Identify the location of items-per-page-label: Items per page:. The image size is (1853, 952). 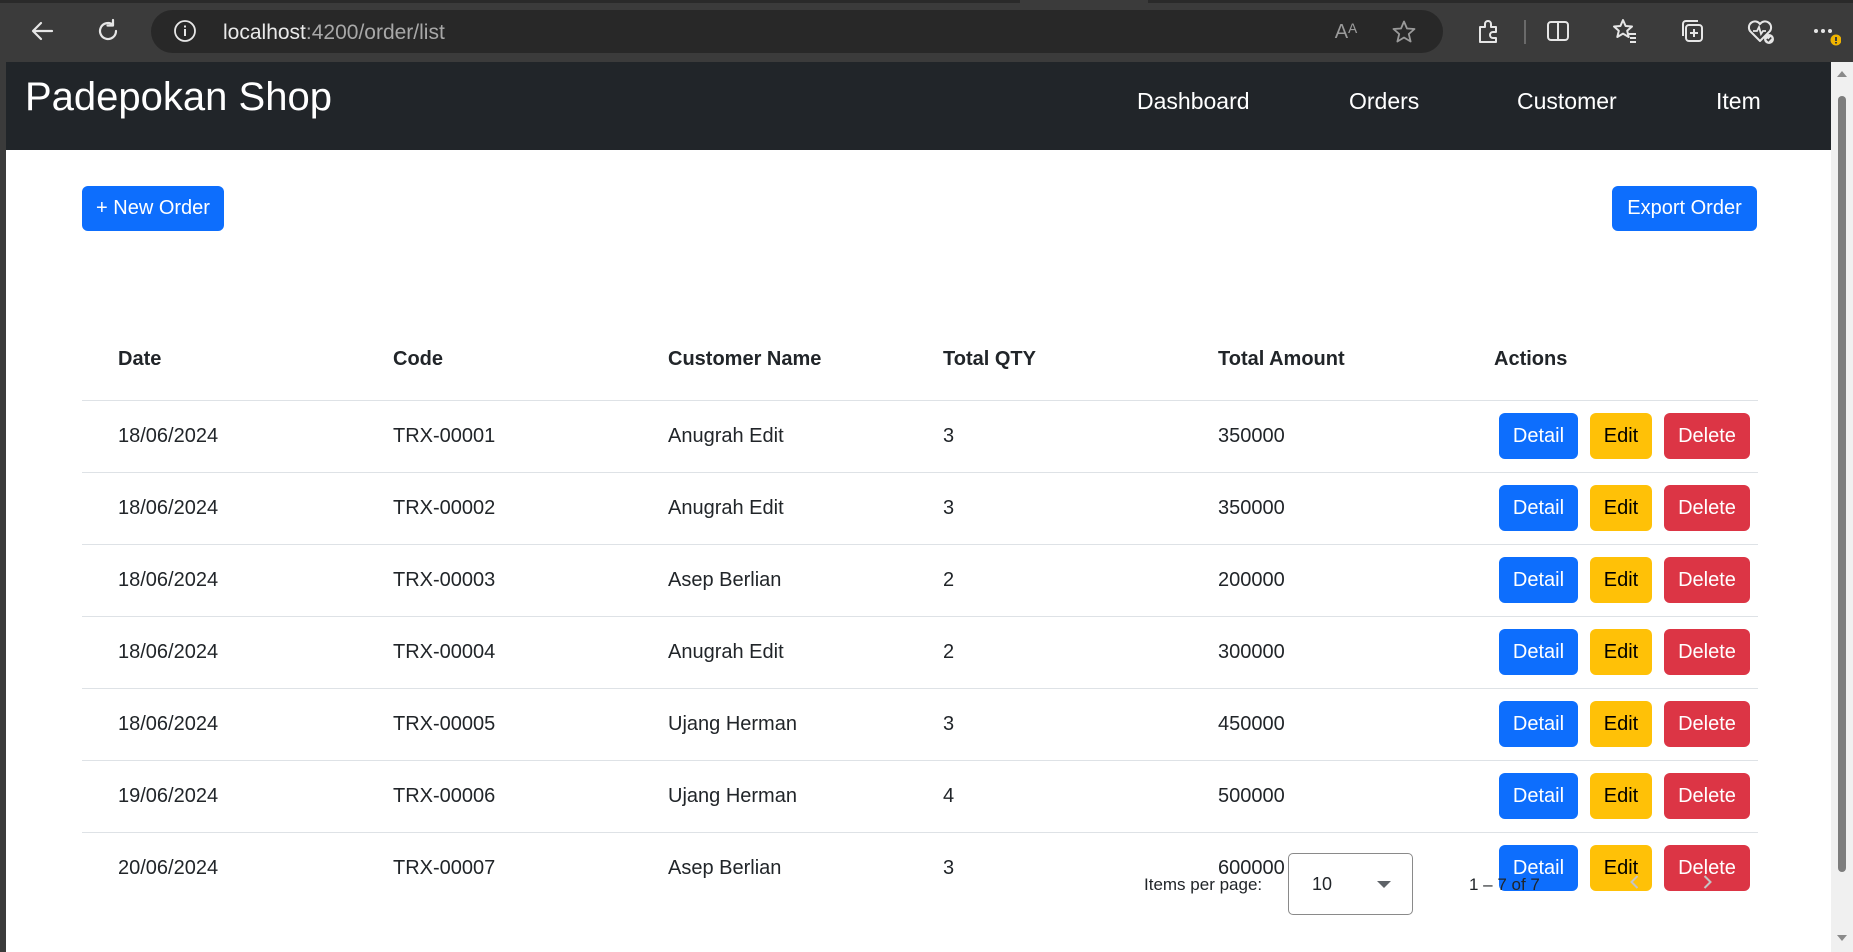
(1203, 884).